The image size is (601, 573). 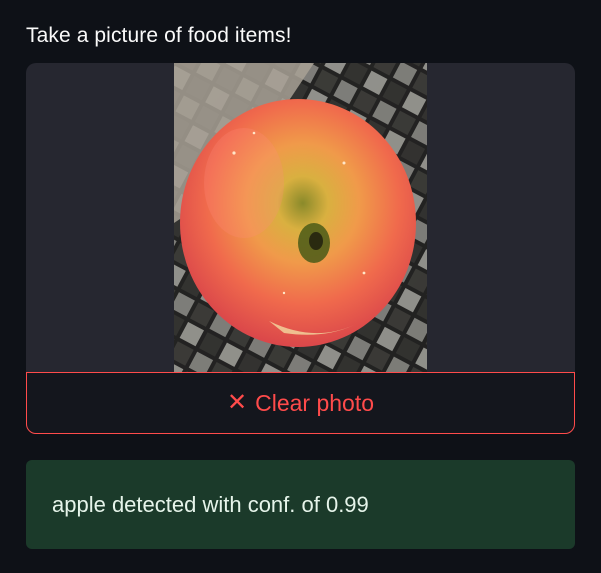 I want to click on clear-photo-button: ✕ Clear photo, so click(x=300, y=403).